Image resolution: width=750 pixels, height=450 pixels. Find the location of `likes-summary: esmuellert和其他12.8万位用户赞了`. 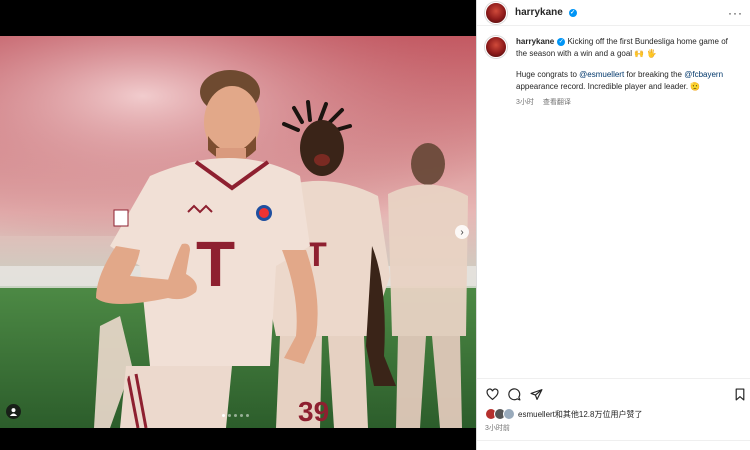

likes-summary: esmuellert和其他12.8万位用户赞了 is located at coordinates (563, 414).